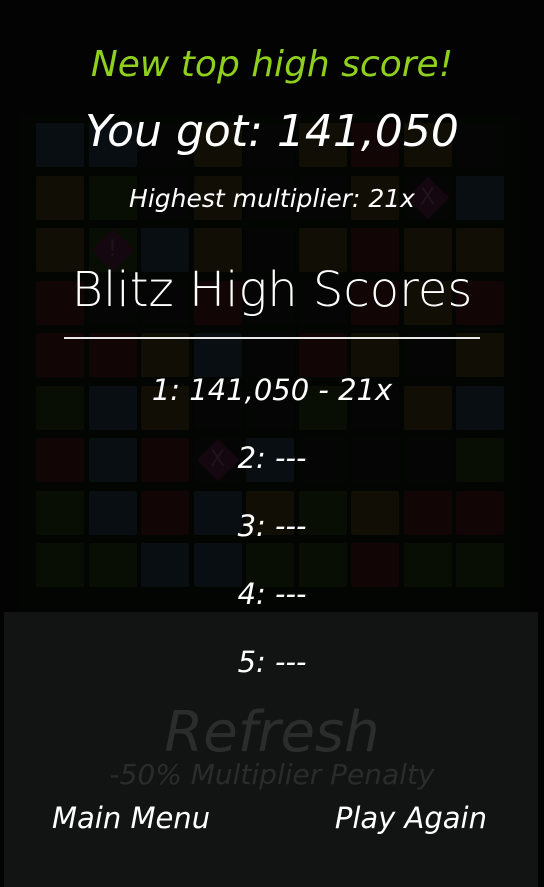 The image size is (544, 887). I want to click on new-high-score-headline: New top high score!, so click(272, 64).